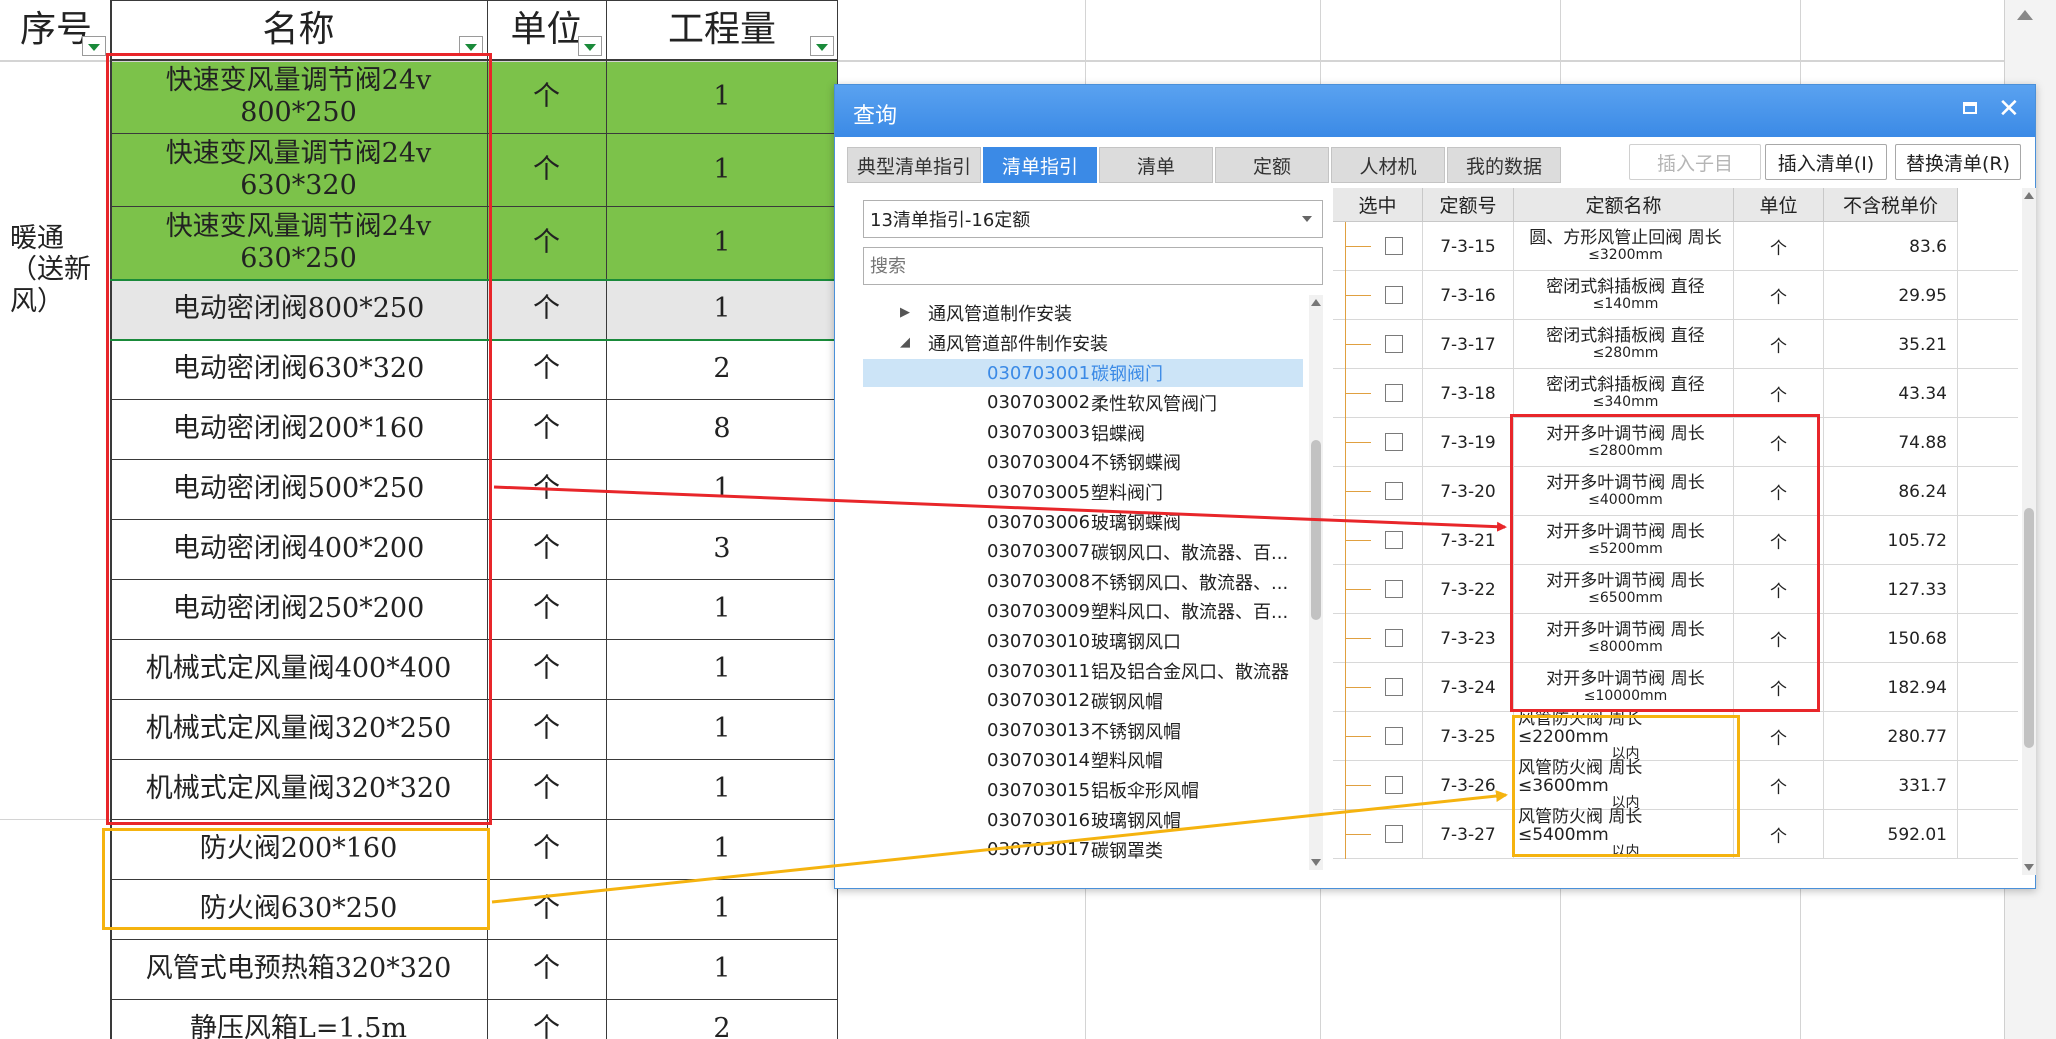 Image resolution: width=2056 pixels, height=1039 pixels. I want to click on tree-node-duct-components: ◢ 通风管道部件制作安装, so click(1004, 343).